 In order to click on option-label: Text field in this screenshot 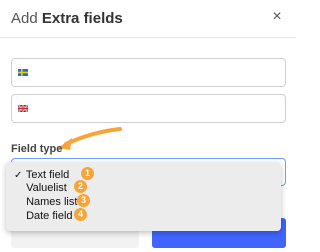, I will do `click(47, 175)`.